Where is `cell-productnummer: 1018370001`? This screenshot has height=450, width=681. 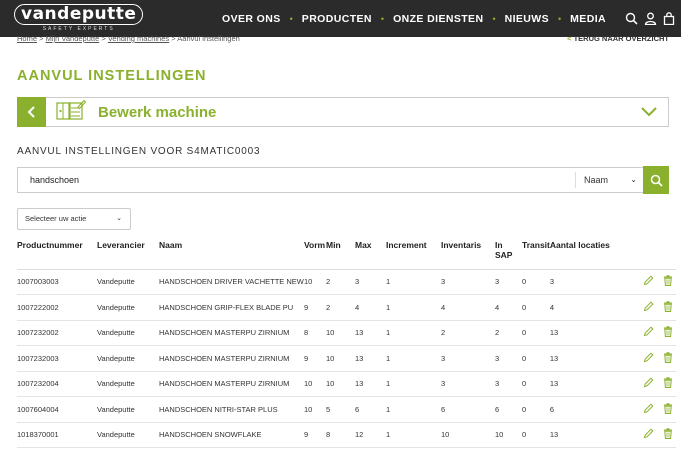
cell-productnummer: 1018370001 is located at coordinates (57, 435).